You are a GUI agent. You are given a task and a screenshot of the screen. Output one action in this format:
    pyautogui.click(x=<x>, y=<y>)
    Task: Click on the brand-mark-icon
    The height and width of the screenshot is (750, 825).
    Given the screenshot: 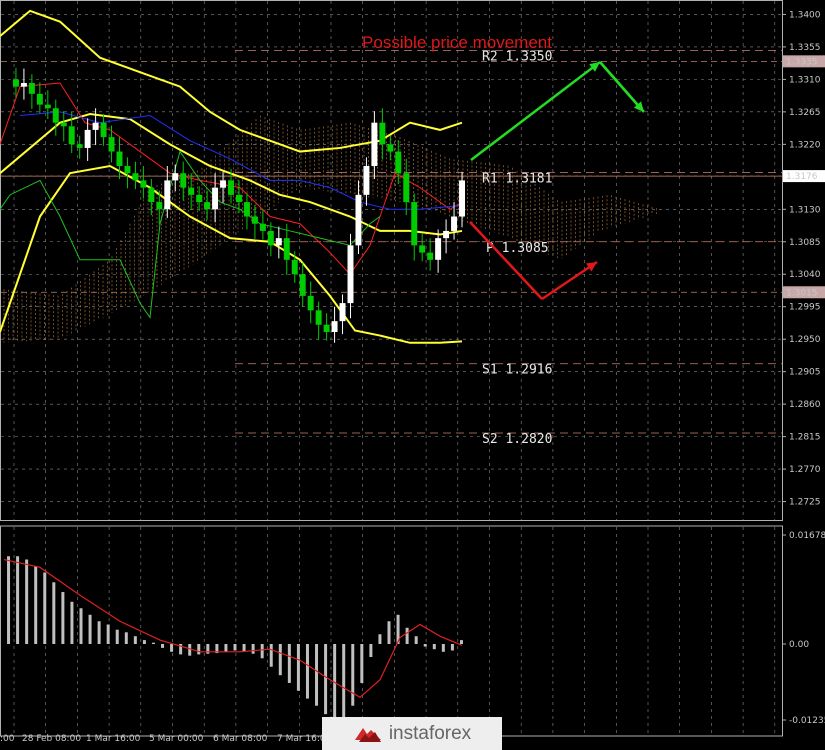 What is the action you would take?
    pyautogui.click(x=367, y=734)
    